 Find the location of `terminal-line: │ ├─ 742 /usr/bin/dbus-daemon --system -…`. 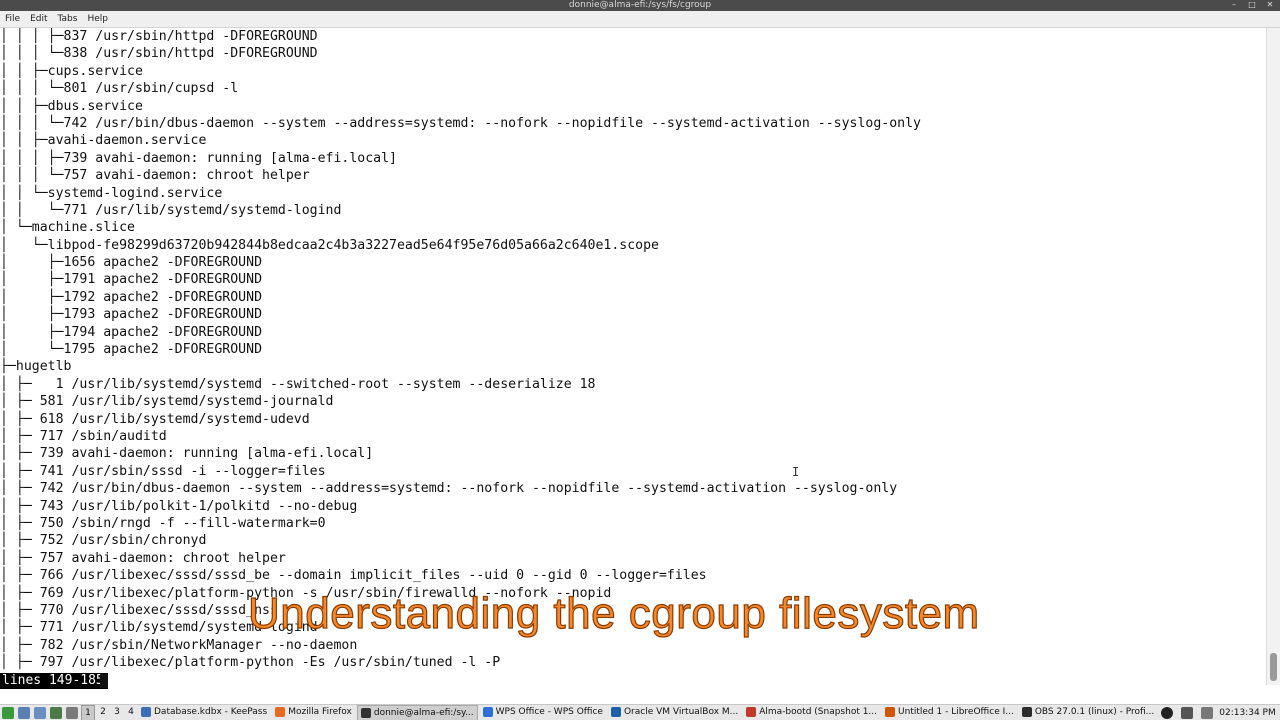

terminal-line: │ ├─ 742 /usr/bin/dbus-daemon --system -… is located at coordinates (449, 489).